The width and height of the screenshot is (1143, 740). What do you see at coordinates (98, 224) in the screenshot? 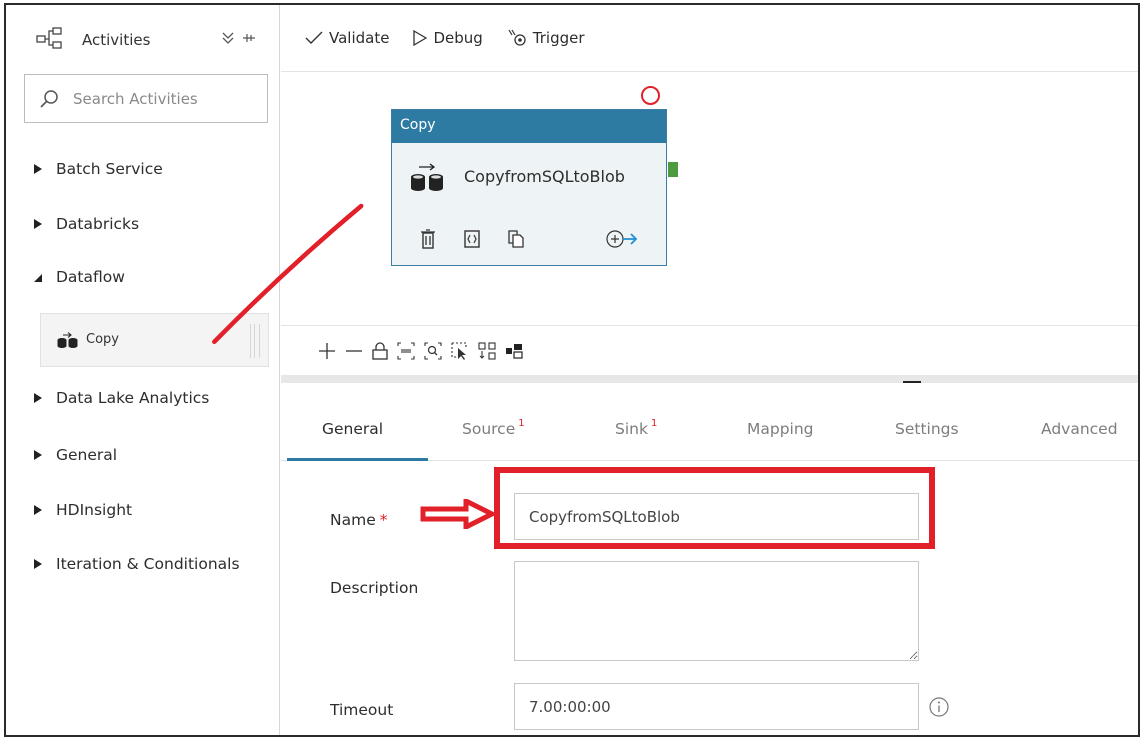
I see `category-label: Databricks` at bounding box center [98, 224].